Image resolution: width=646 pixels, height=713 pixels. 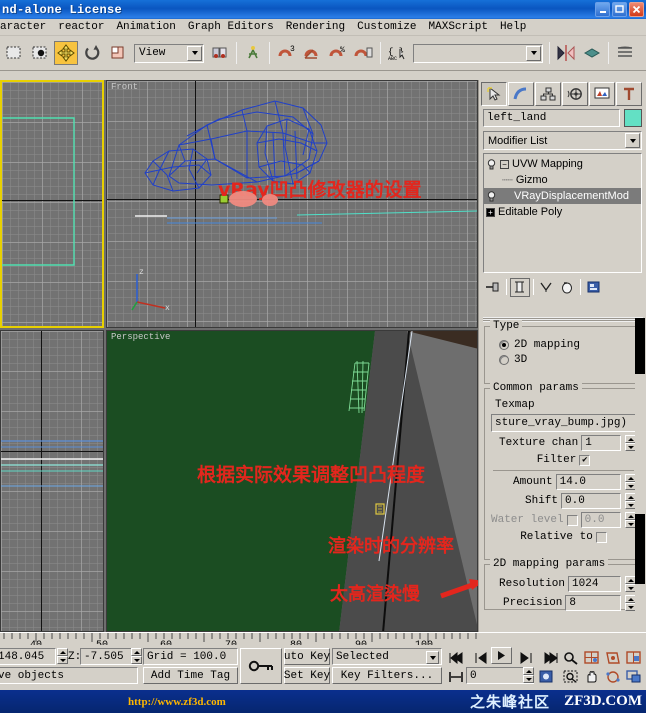 I want to click on shift-field: 0.0, so click(x=591, y=501).